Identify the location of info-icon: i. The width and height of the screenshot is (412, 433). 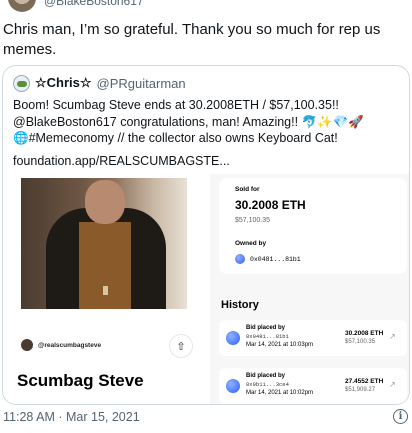
(400, 416).